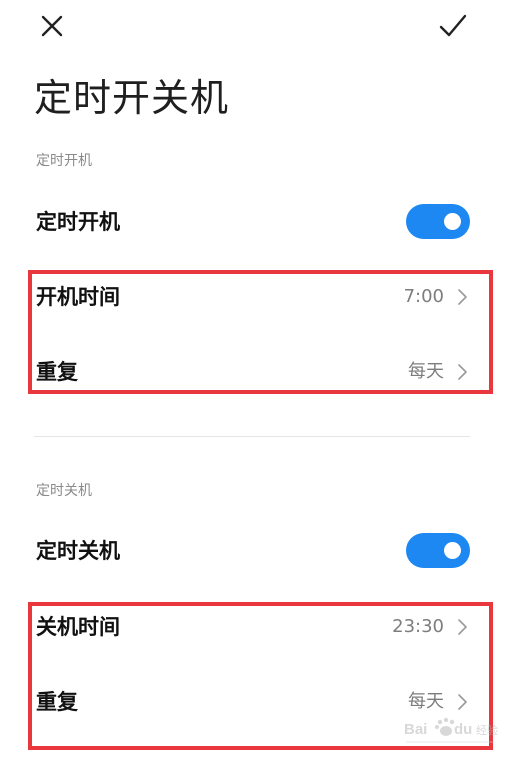 The image size is (526, 764). What do you see at coordinates (64, 491) in the screenshot?
I see `section-label-power-off: 定时关机` at bounding box center [64, 491].